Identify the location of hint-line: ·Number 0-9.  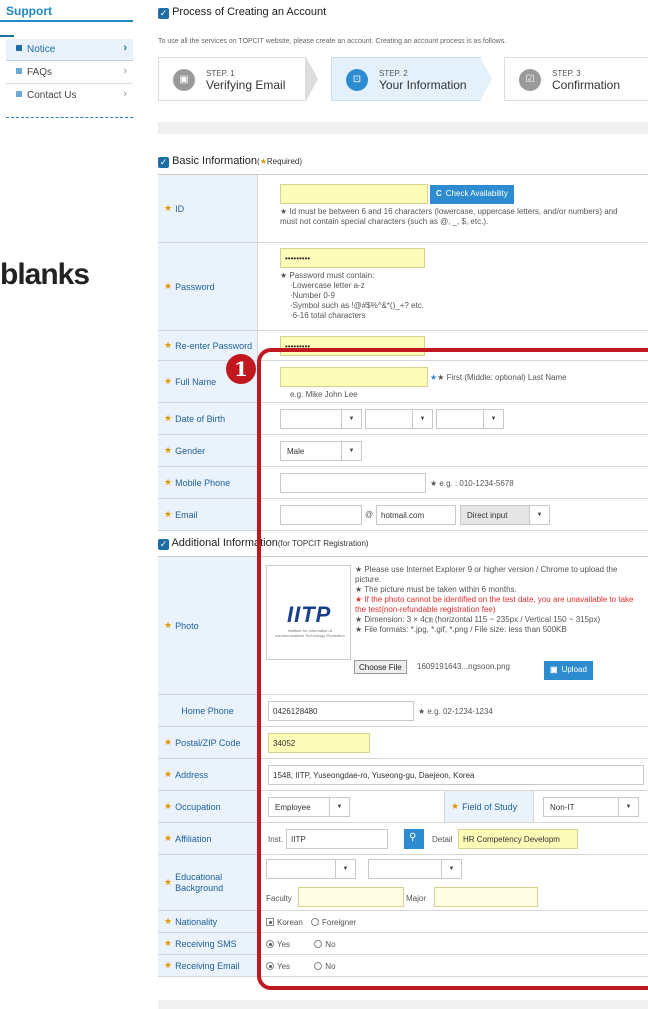
(312, 295).